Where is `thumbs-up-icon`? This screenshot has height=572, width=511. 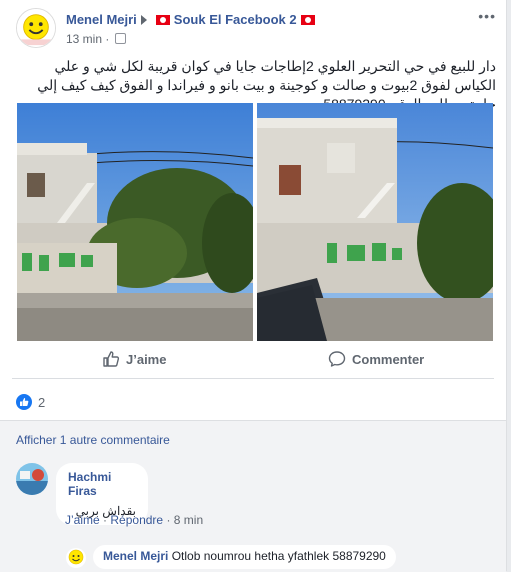
thumbs-up-icon is located at coordinates (111, 359).